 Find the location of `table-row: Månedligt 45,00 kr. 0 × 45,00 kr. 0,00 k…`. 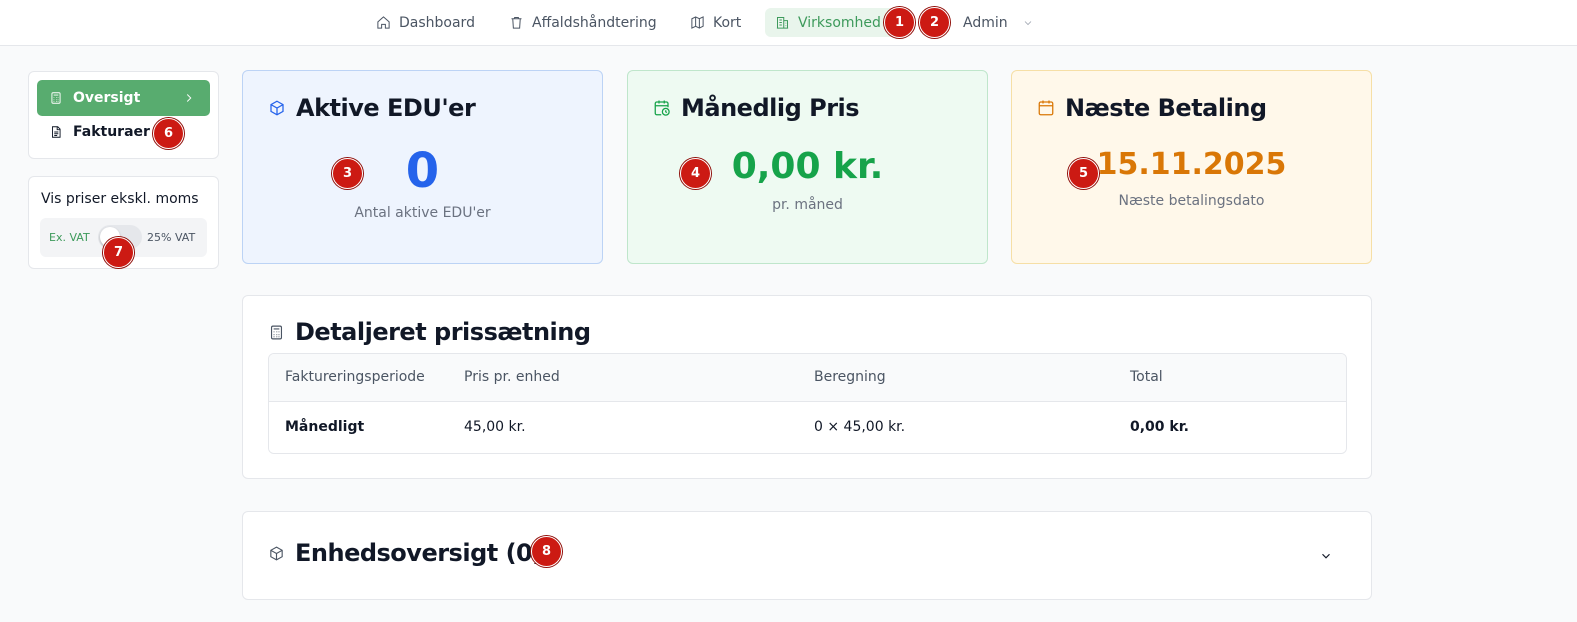

table-row: Månedligt 45,00 kr. 0 × 45,00 kr. 0,00 k… is located at coordinates (807, 427).